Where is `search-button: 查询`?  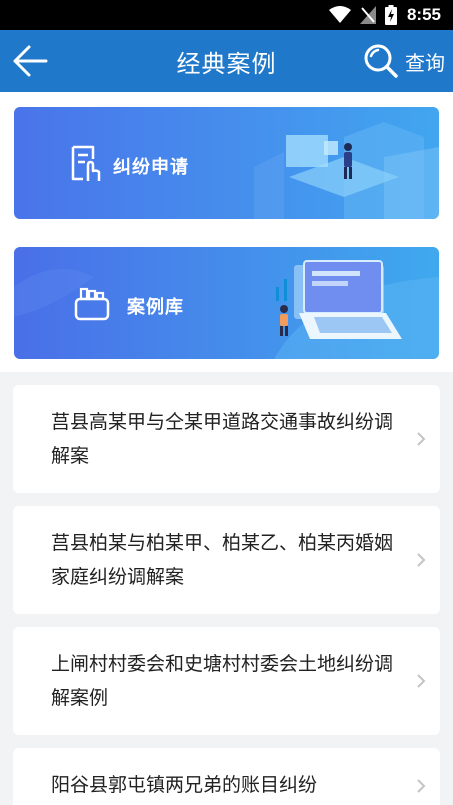
search-button: 查询 is located at coordinates (404, 61).